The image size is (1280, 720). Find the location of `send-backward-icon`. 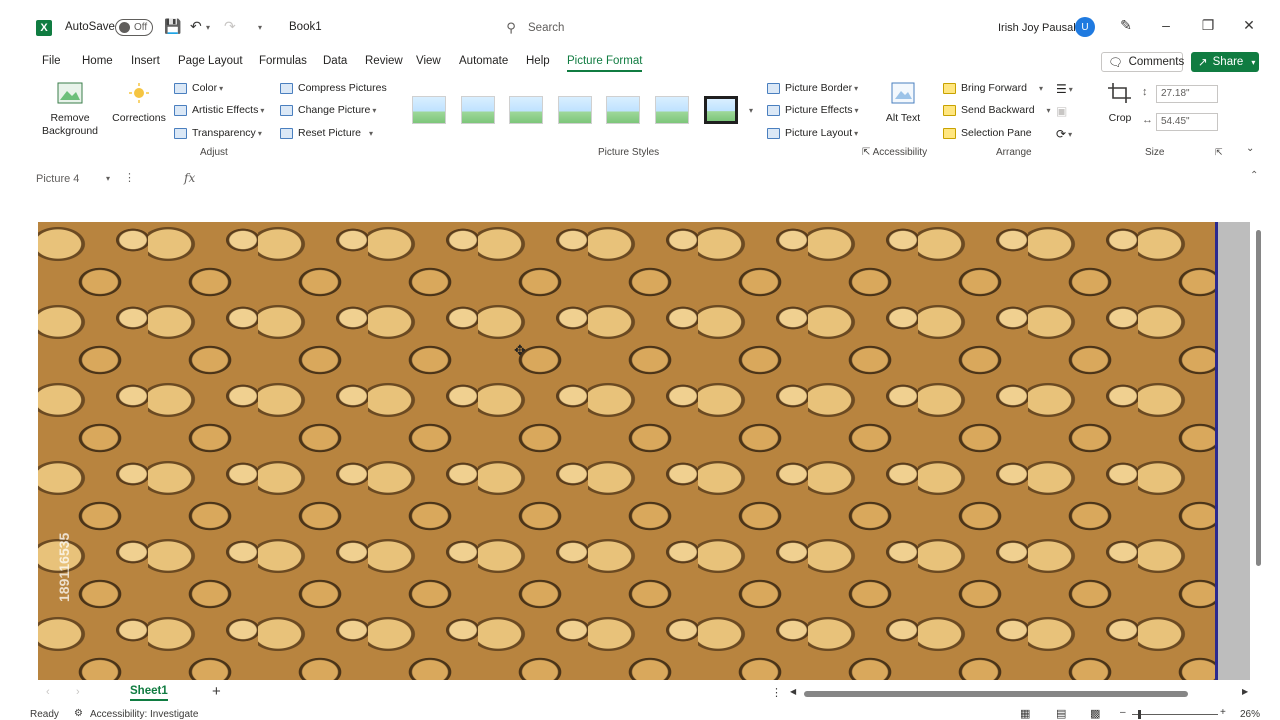

send-backward-icon is located at coordinates (949, 110).